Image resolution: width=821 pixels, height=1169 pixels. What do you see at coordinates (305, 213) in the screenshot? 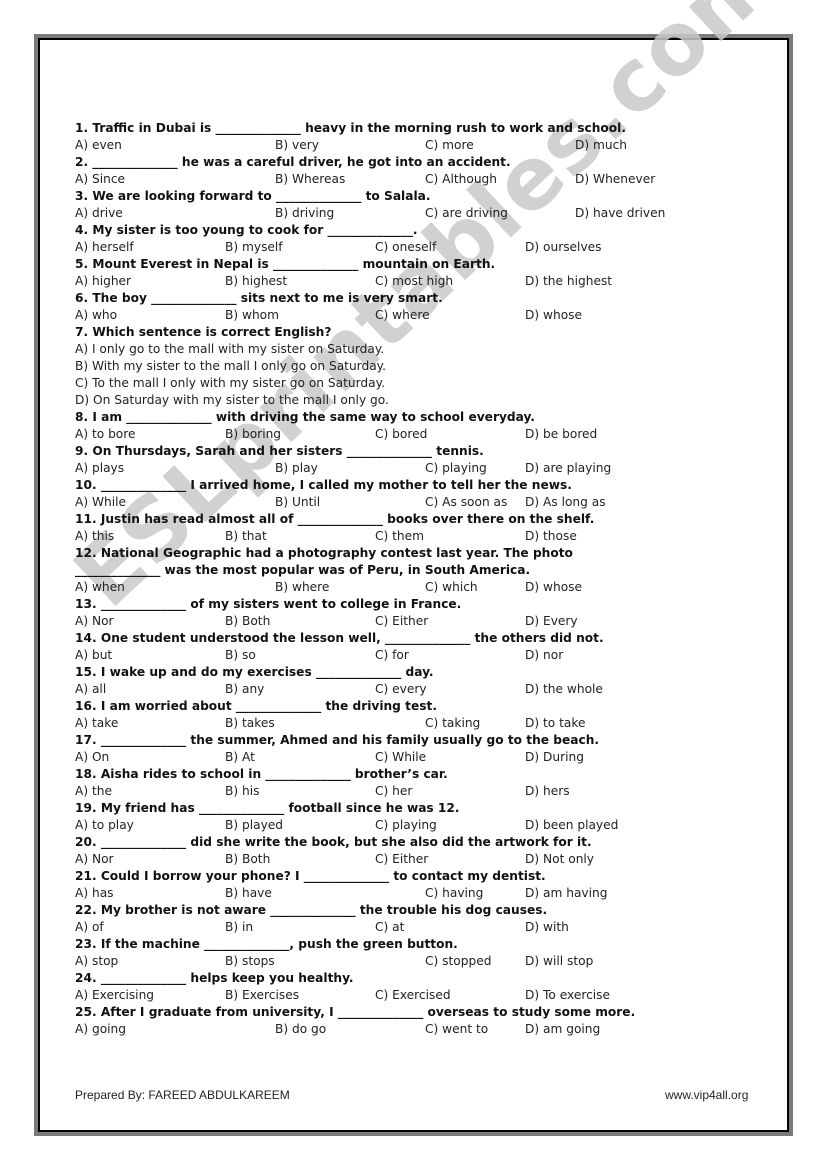
I see `question-3-option-b: B) driving` at bounding box center [305, 213].